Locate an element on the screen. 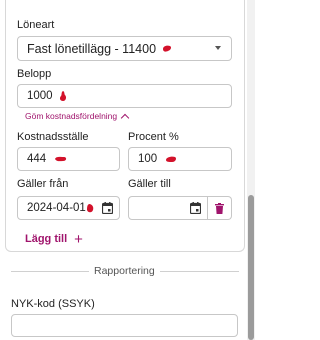 The width and height of the screenshot is (320, 340). nyk-label: NYK-kod (SSYK) is located at coordinates (53, 304).